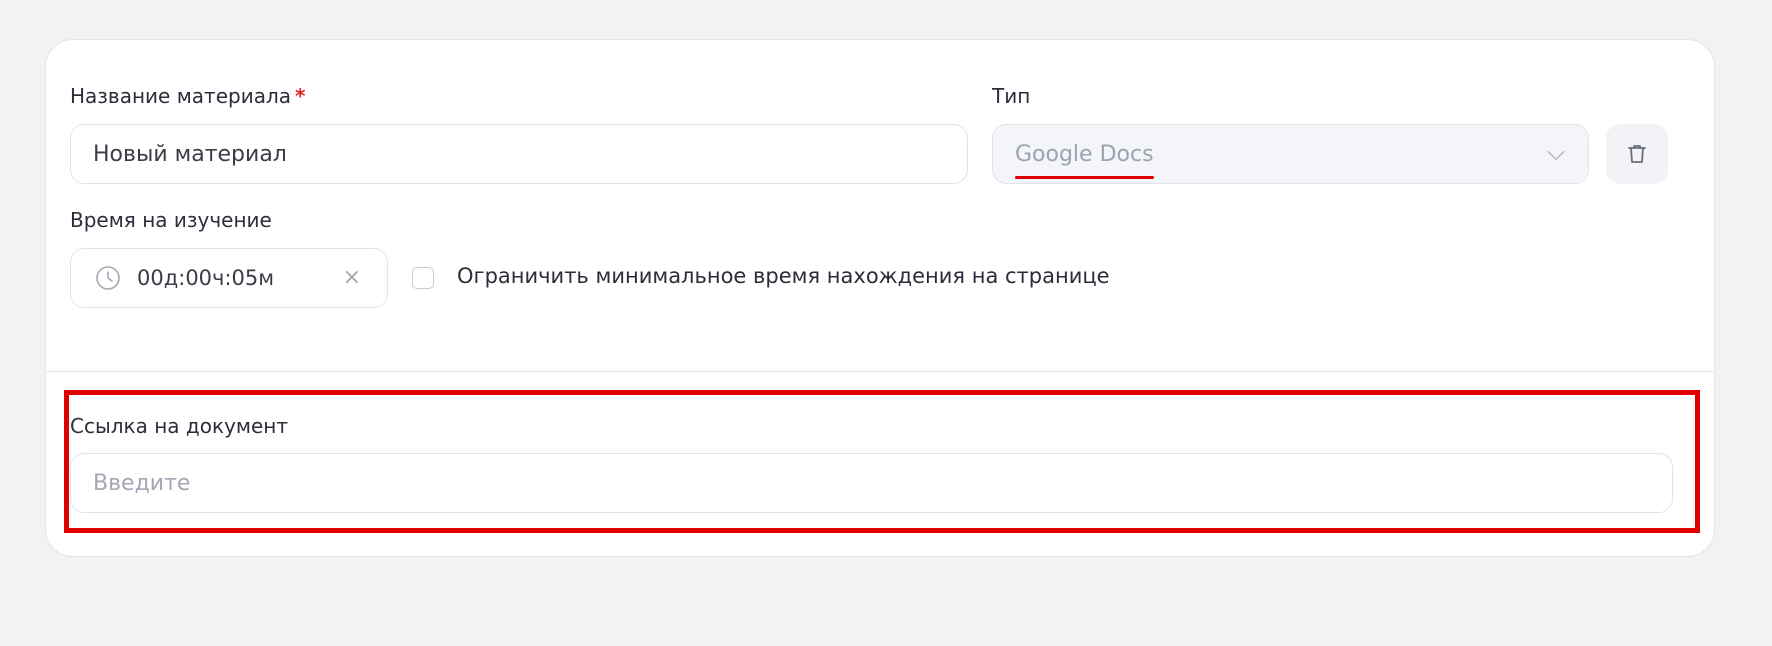 This screenshot has height=646, width=1772. I want to click on material-name-label: Название материала *, so click(187, 96).